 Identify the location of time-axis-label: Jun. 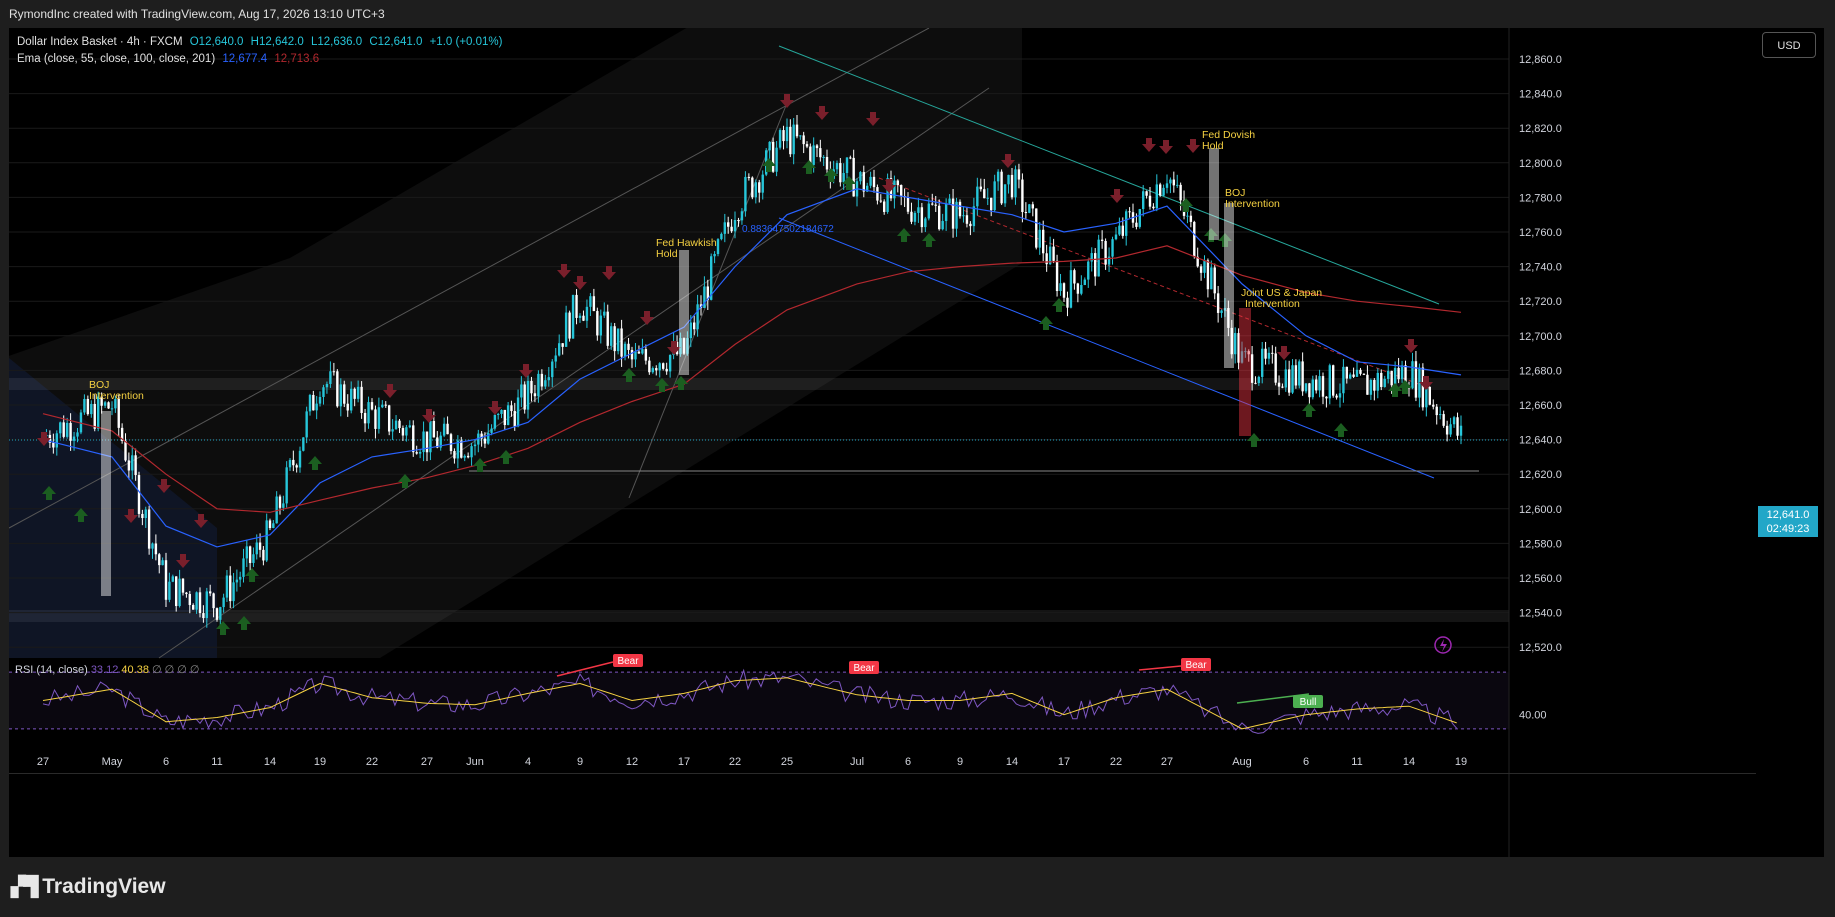
(475, 762).